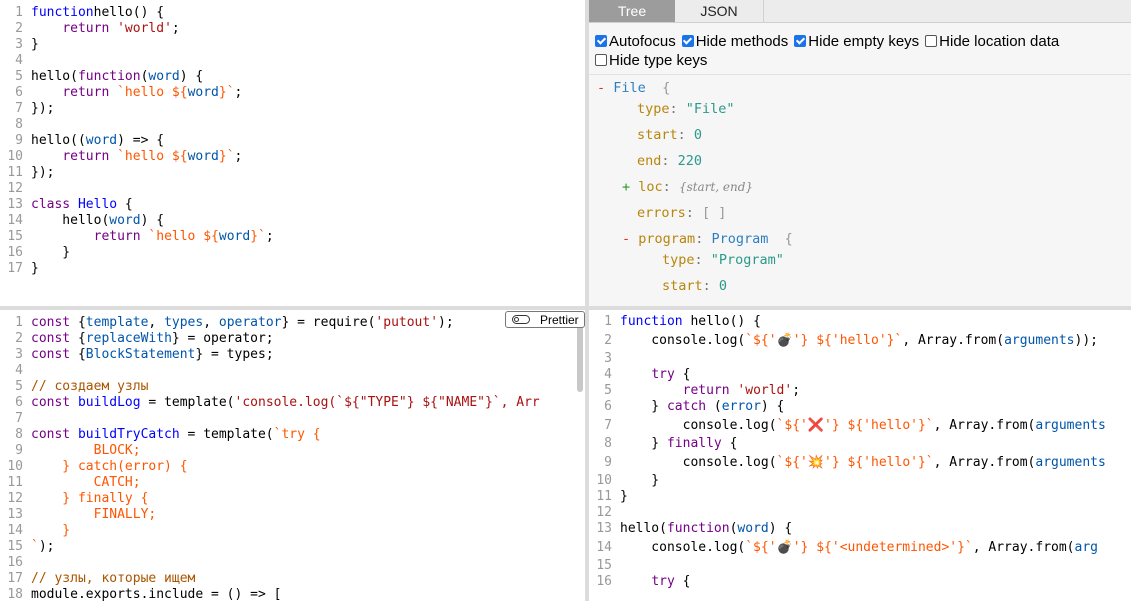 The image size is (1131, 601). What do you see at coordinates (270, 467) in the screenshot?
I see `code-line: 10 } catch(error) {` at bounding box center [270, 467].